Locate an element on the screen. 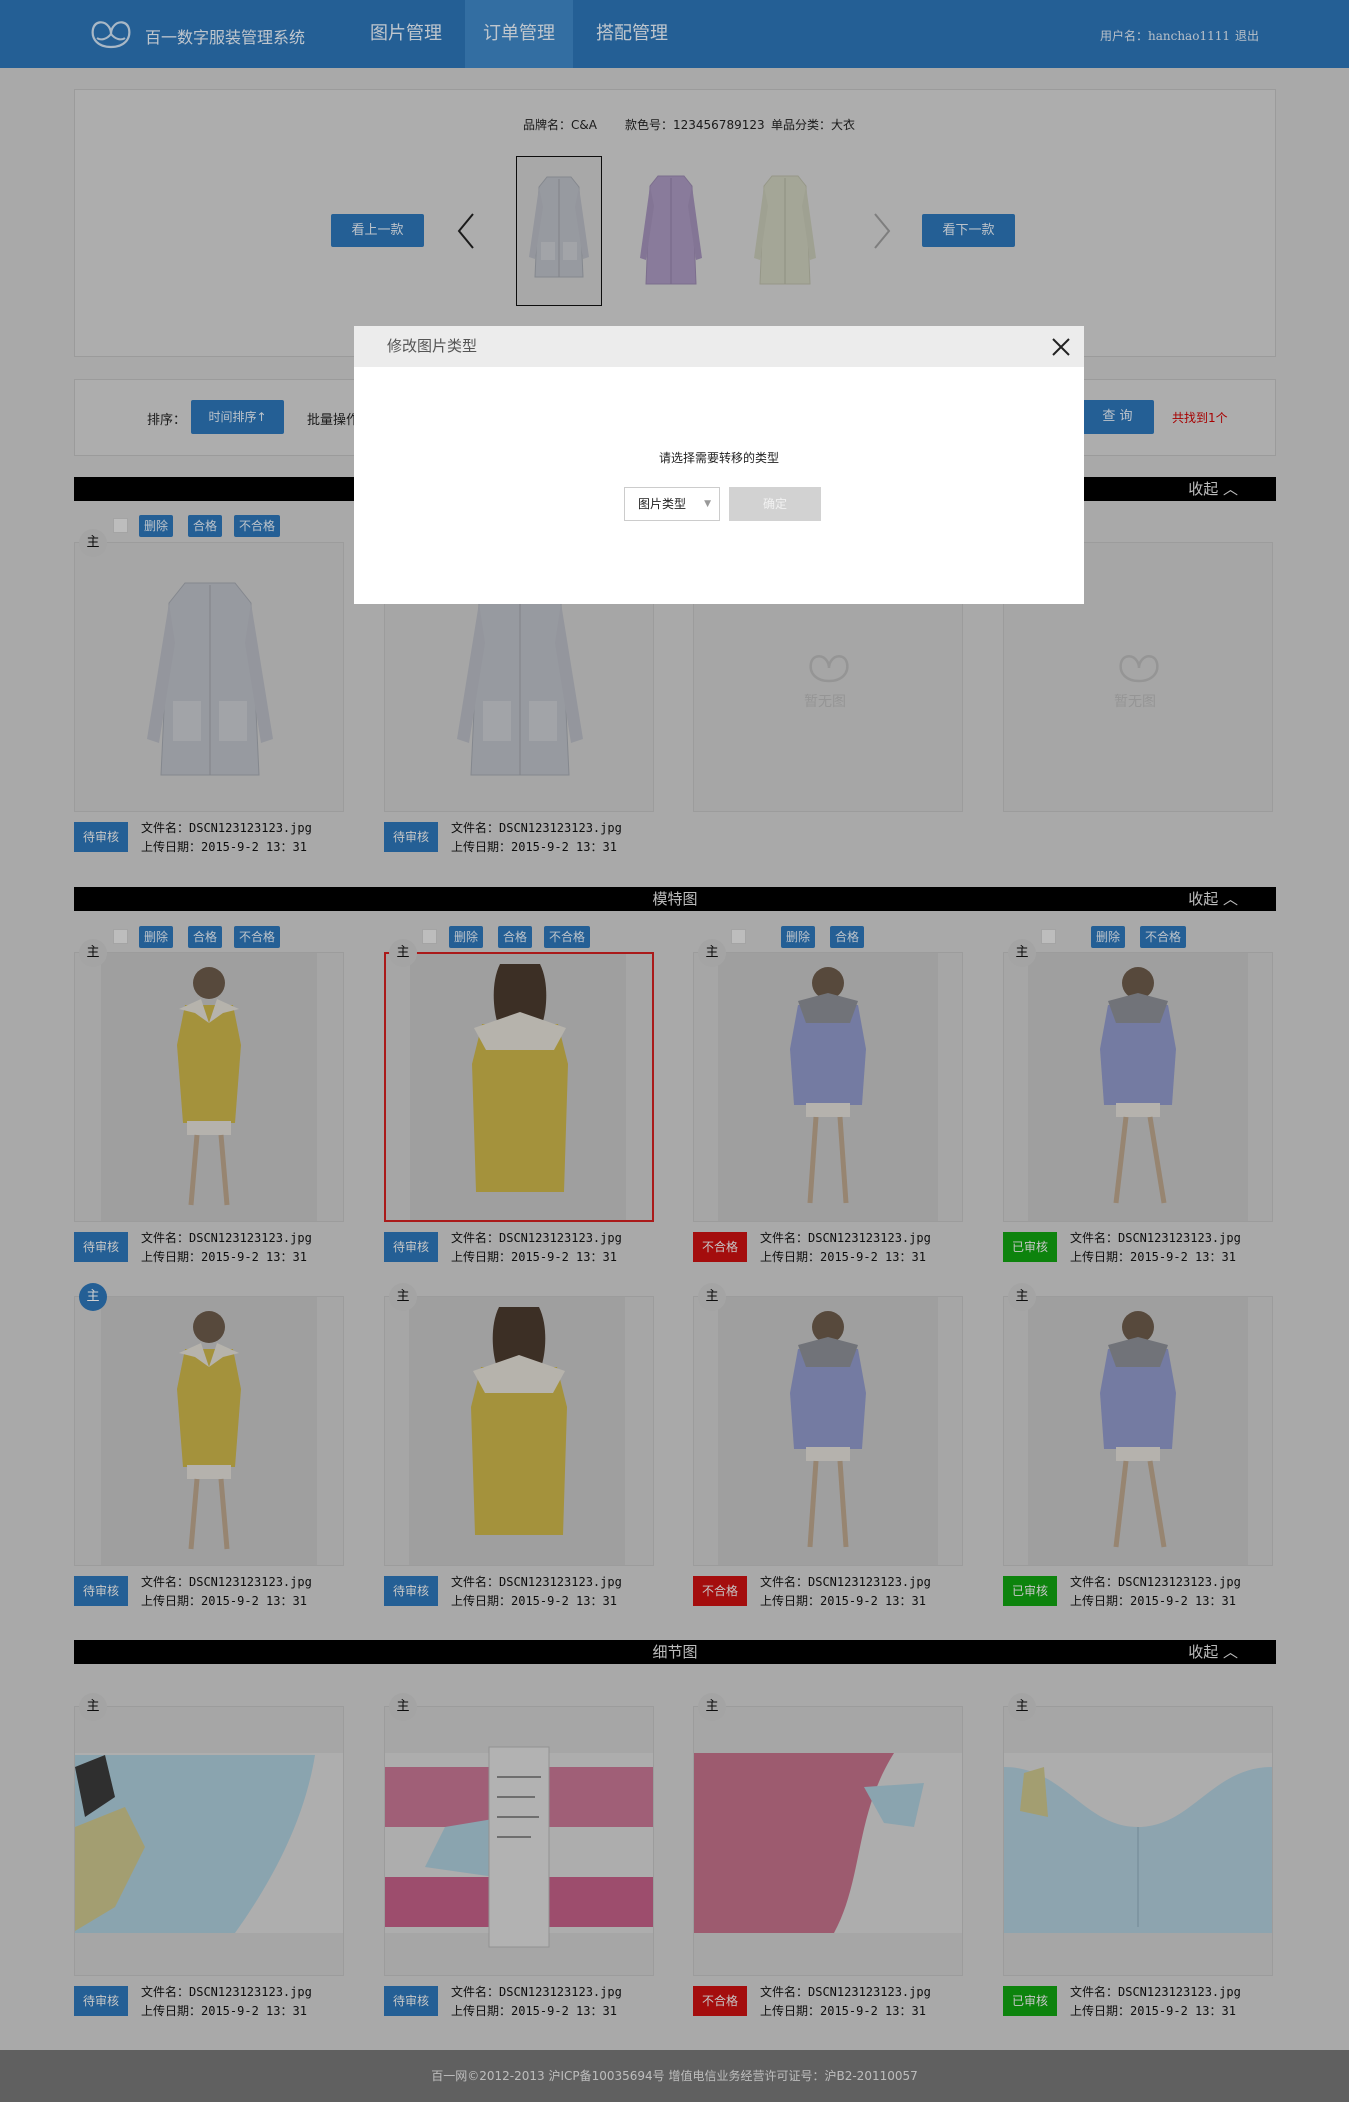 The image size is (1349, 2102). image-type-select: 图片类型 ▼ is located at coordinates (672, 504).